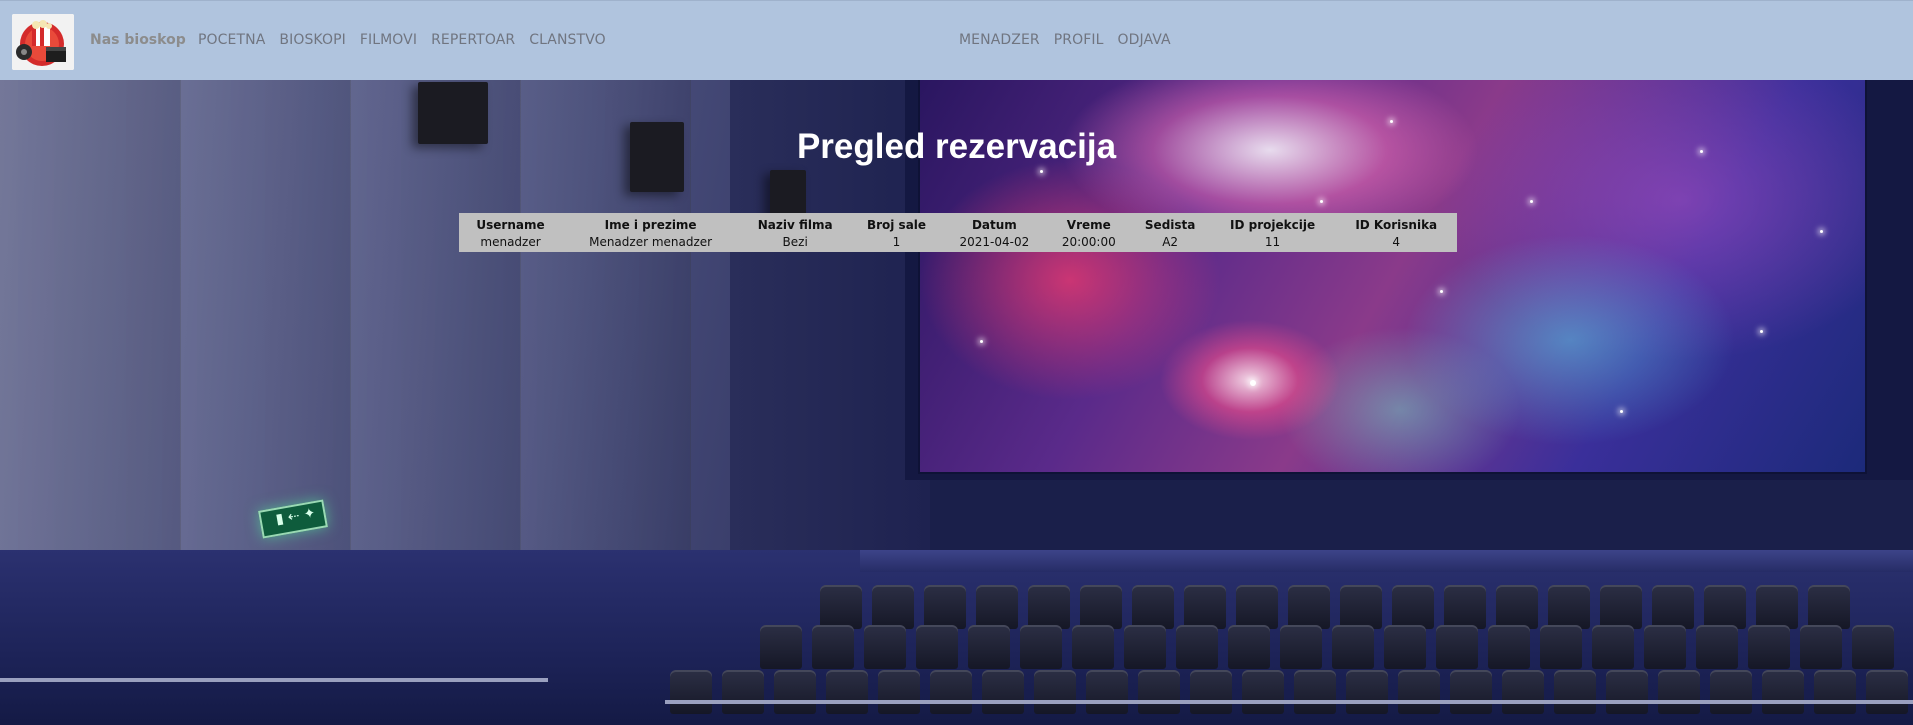  What do you see at coordinates (1386, 561) in the screenshot?
I see `stage-edge` at bounding box center [1386, 561].